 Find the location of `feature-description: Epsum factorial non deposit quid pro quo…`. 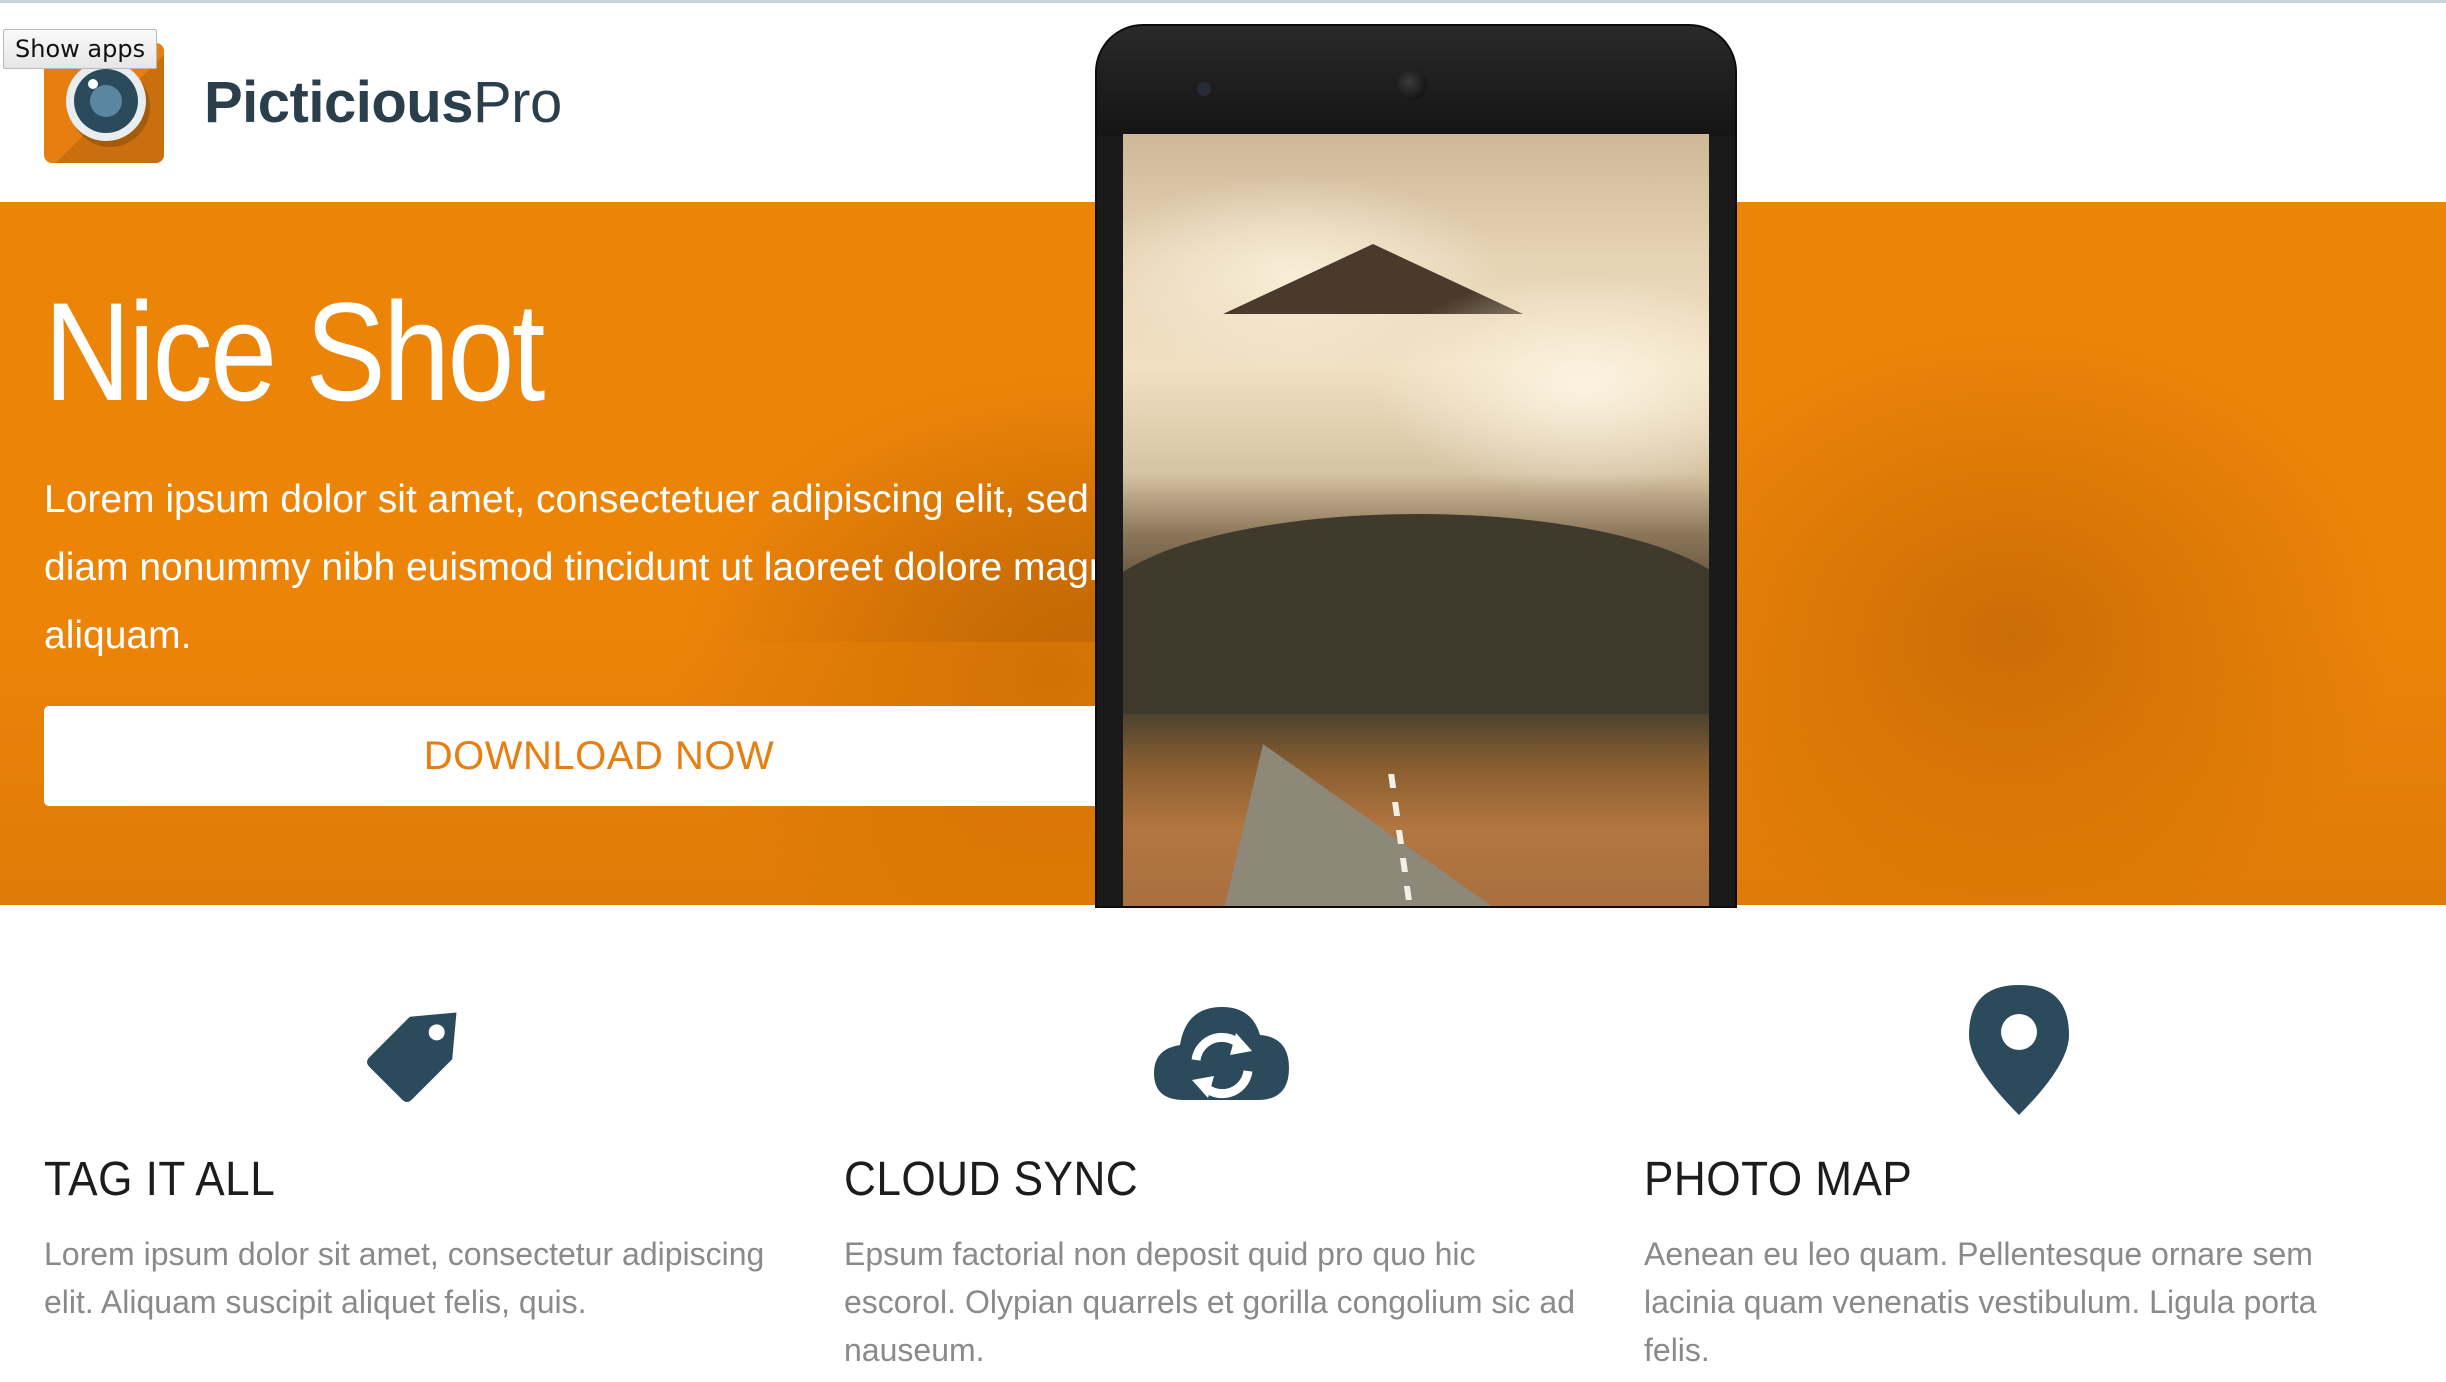

feature-description: Epsum factorial non deposit quid pro quo… is located at coordinates (1210, 1302).